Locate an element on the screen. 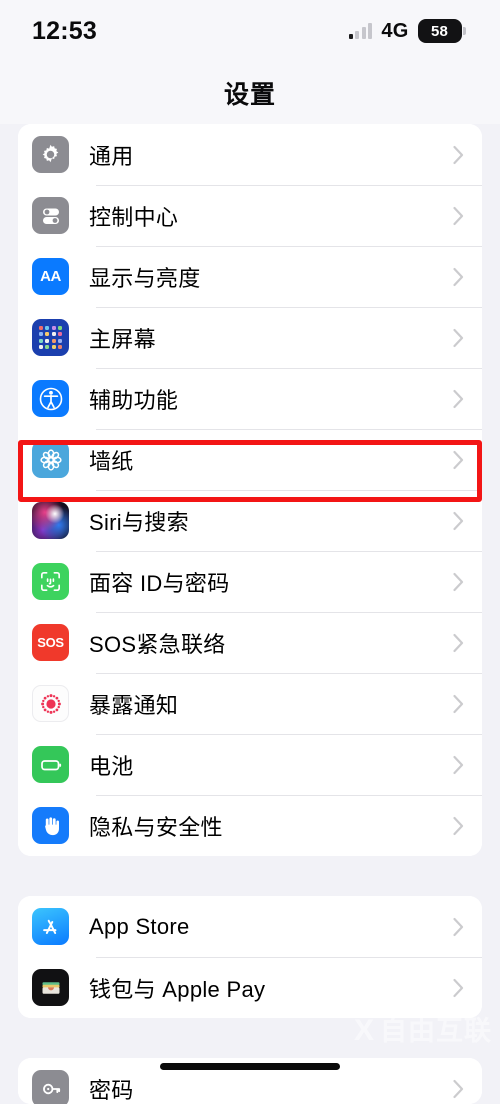 The width and height of the screenshot is (500, 1104). settings-row-display-brightness: AA 显示与亮度 is located at coordinates (250, 276).